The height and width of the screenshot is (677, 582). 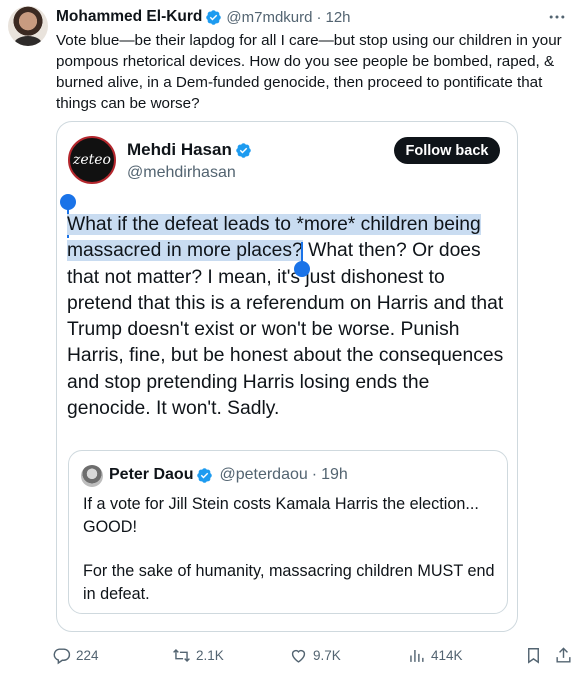 What do you see at coordinates (92, 160) in the screenshot?
I see `quote-author-avatar: zeteo` at bounding box center [92, 160].